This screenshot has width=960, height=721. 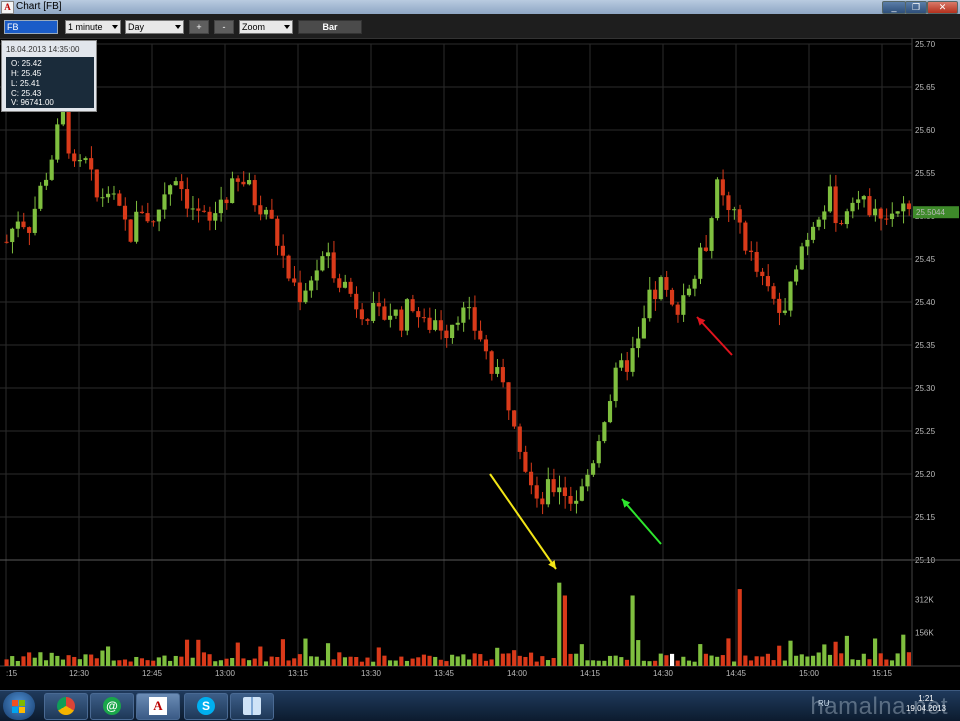 I want to click on chrome-taskbar-button, so click(x=66, y=706).